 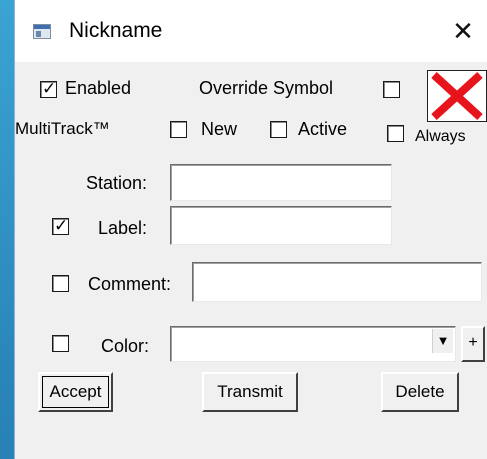 I want to click on color-checkbox, so click(x=60, y=343).